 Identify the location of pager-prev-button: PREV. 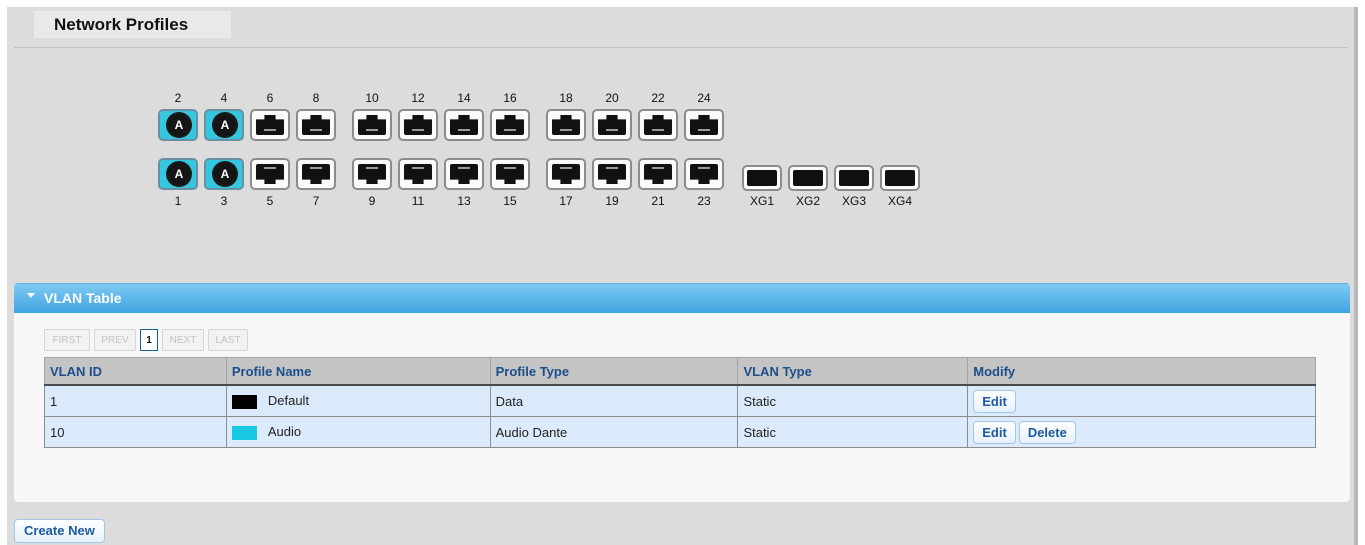
(115, 340).